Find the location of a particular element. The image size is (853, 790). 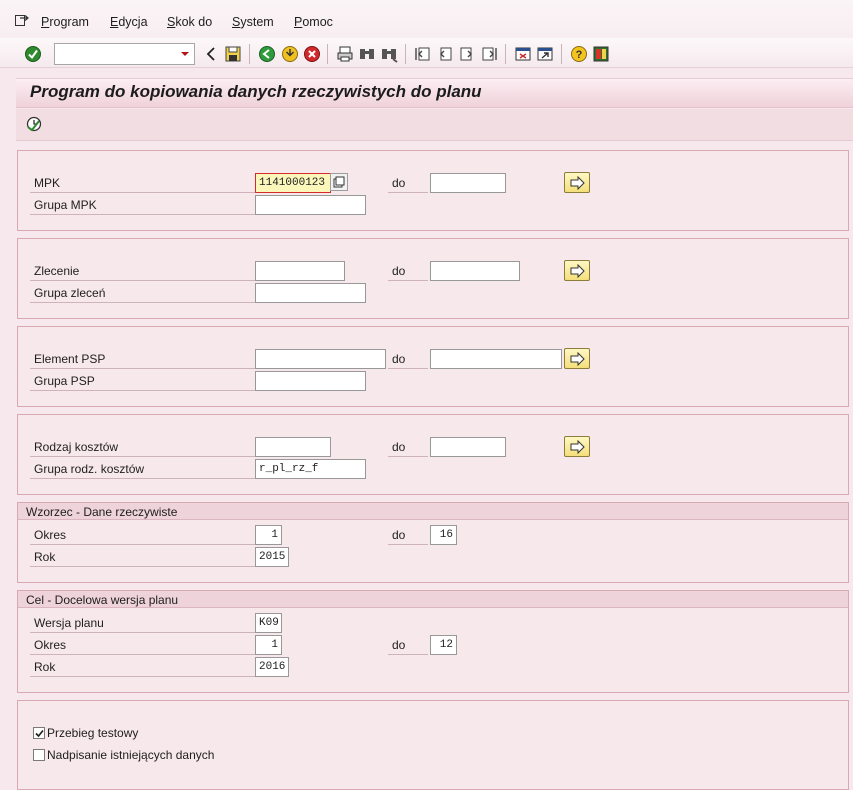

grupa-rodz-kosztow-label: Grupa rodz. kosztów is located at coordinates (89, 469).